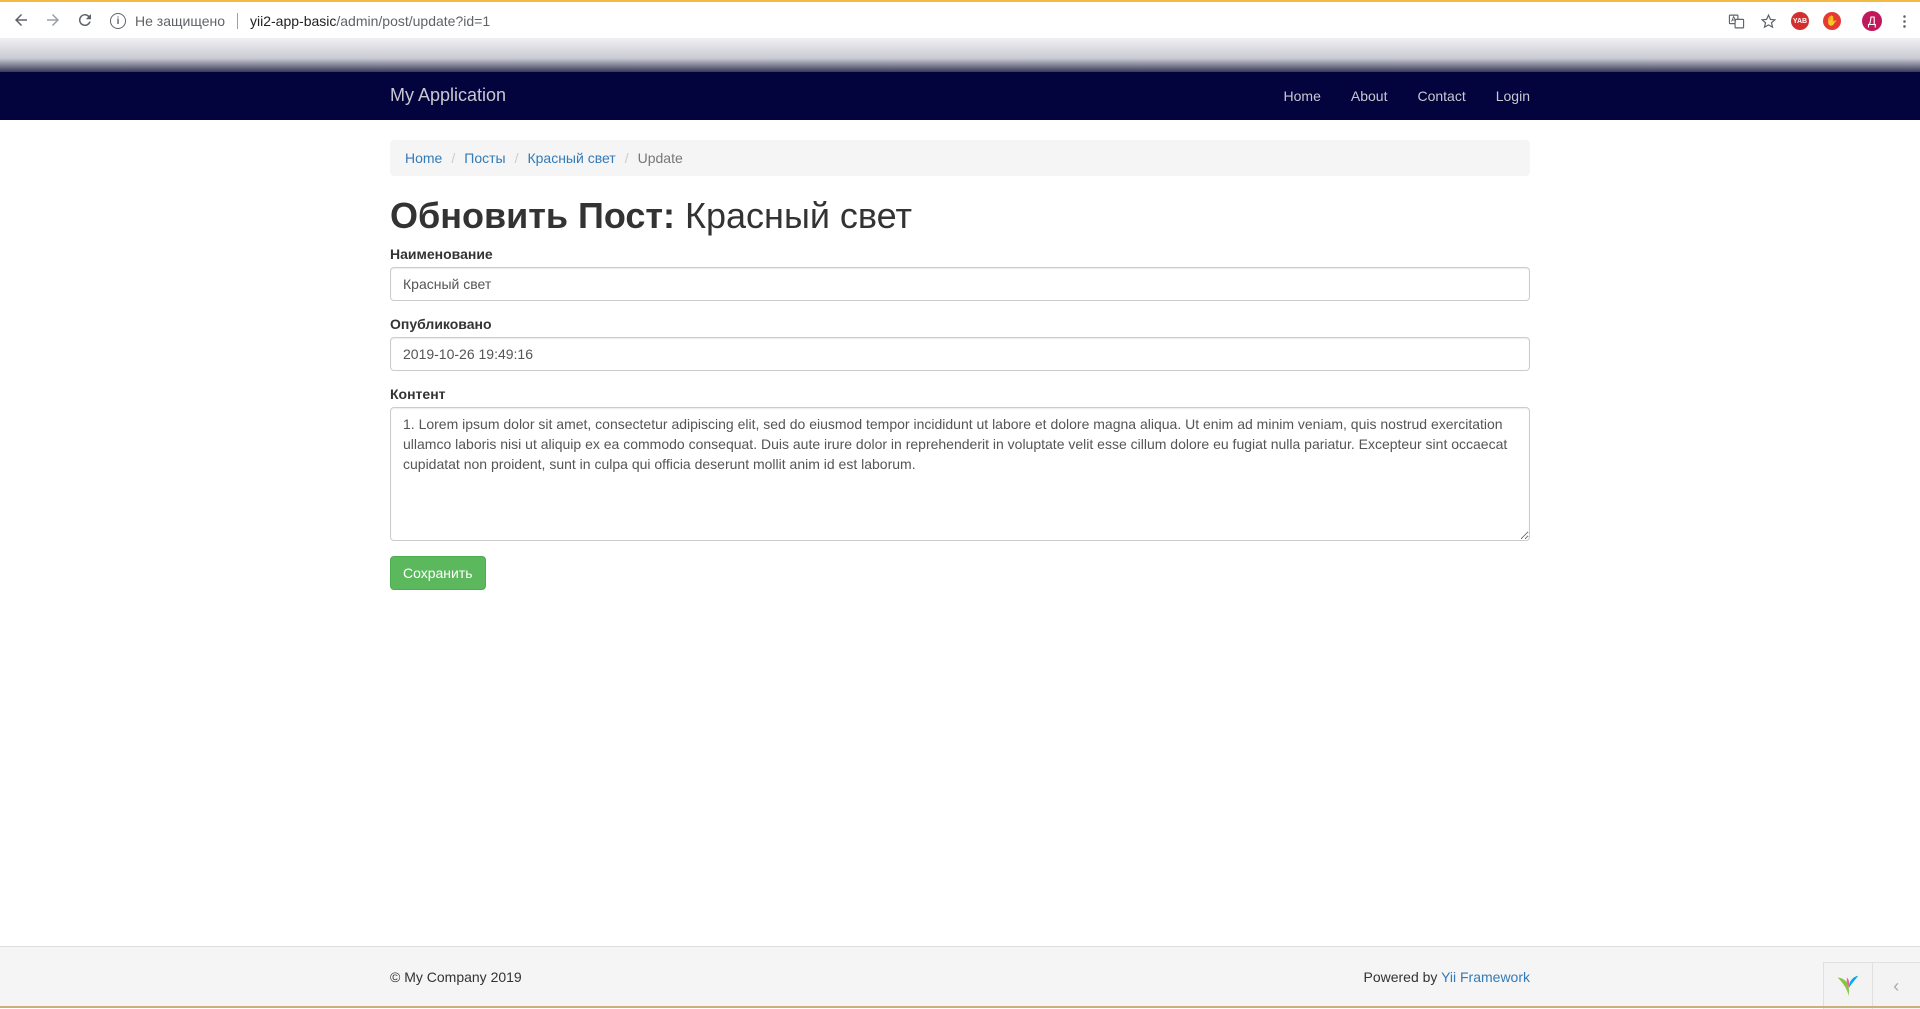 This screenshot has width=1920, height=1009. I want to click on chevron-left-icon: ‹, so click(1896, 986).